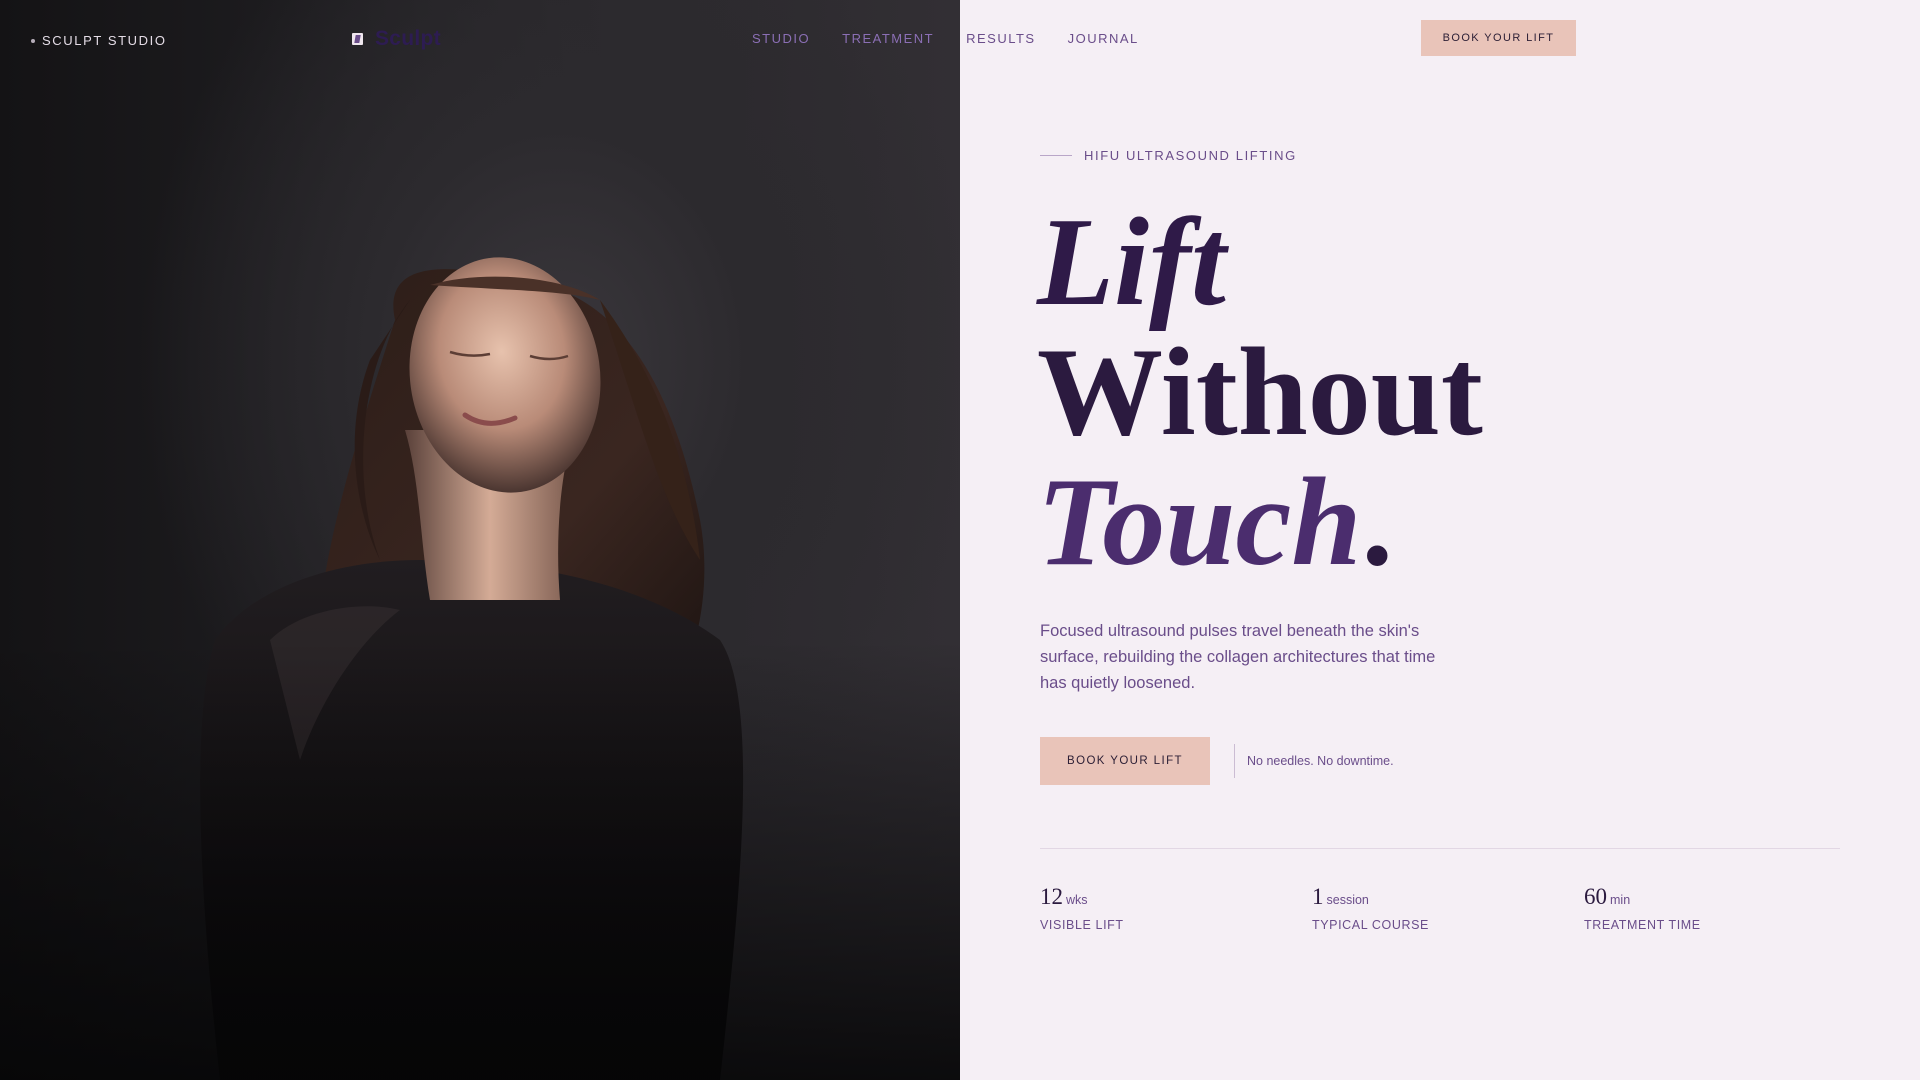 The height and width of the screenshot is (1080, 1920). I want to click on logo-name: Sculpt, so click(408, 38).